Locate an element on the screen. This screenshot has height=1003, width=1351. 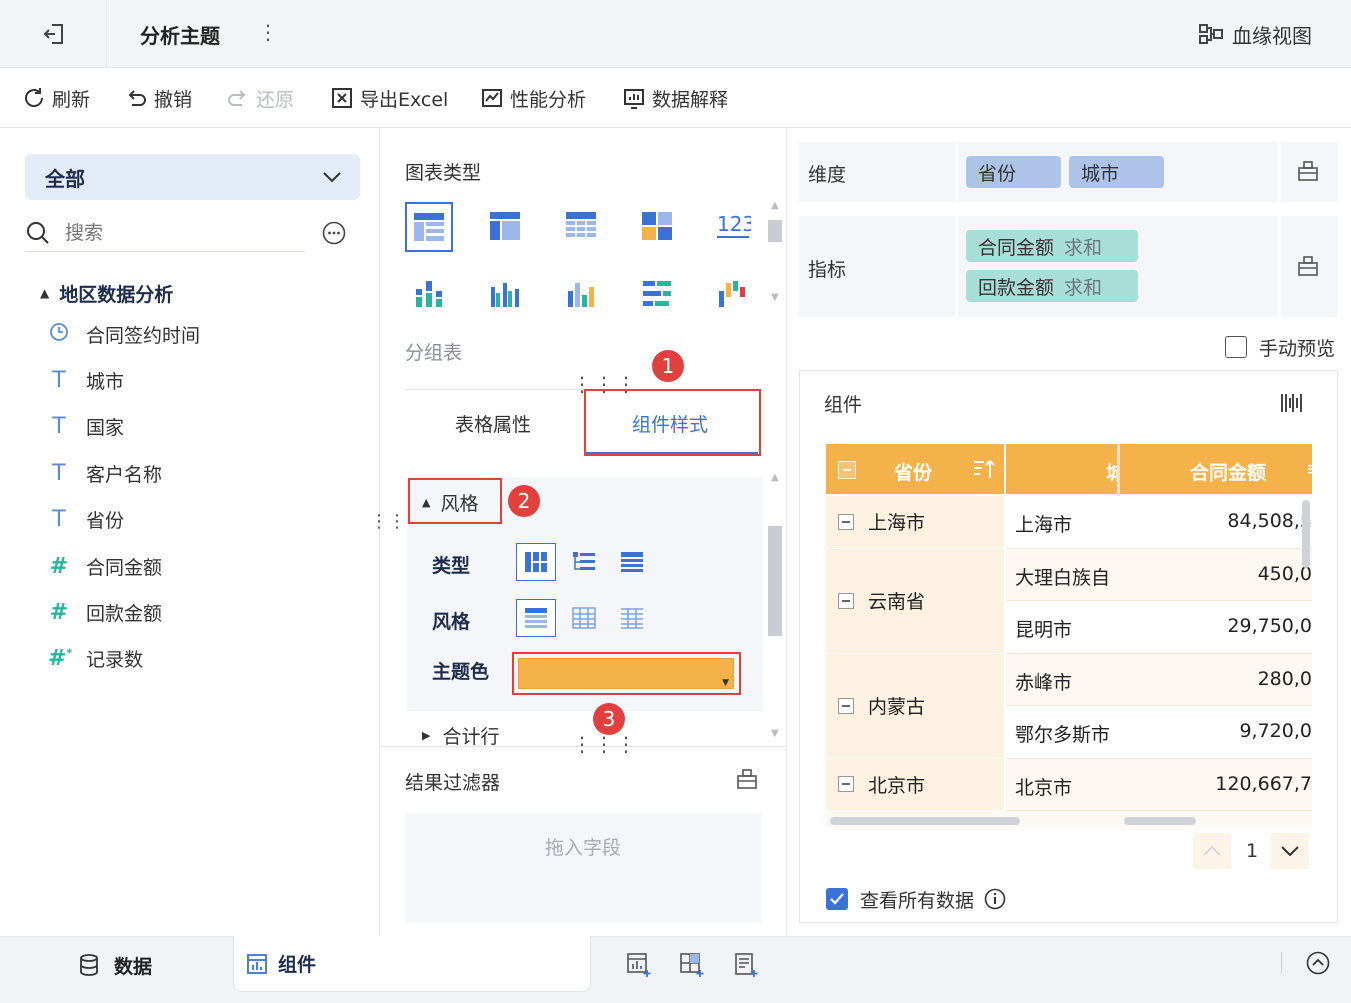
more-options-icon is located at coordinates (334, 233).